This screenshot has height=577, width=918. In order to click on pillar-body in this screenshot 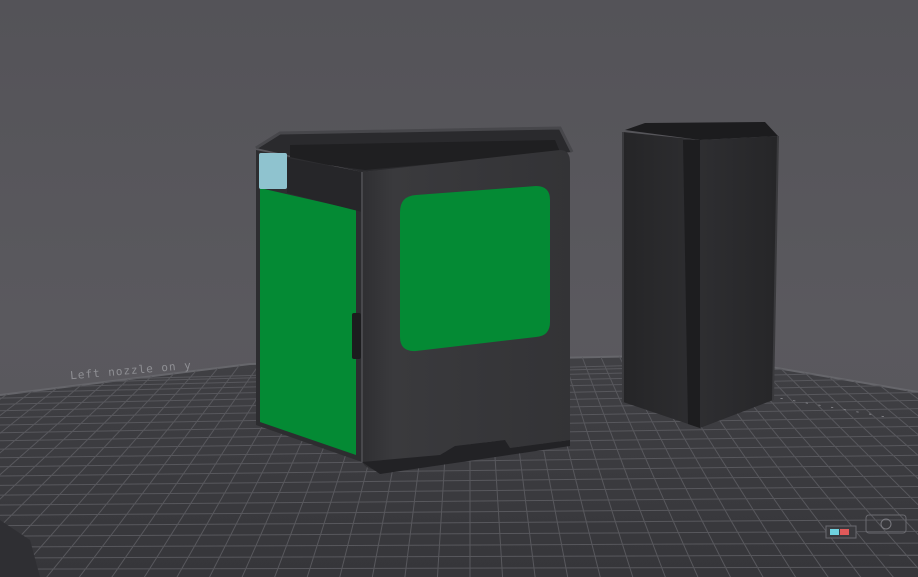, I will do `click(700, 280)`.